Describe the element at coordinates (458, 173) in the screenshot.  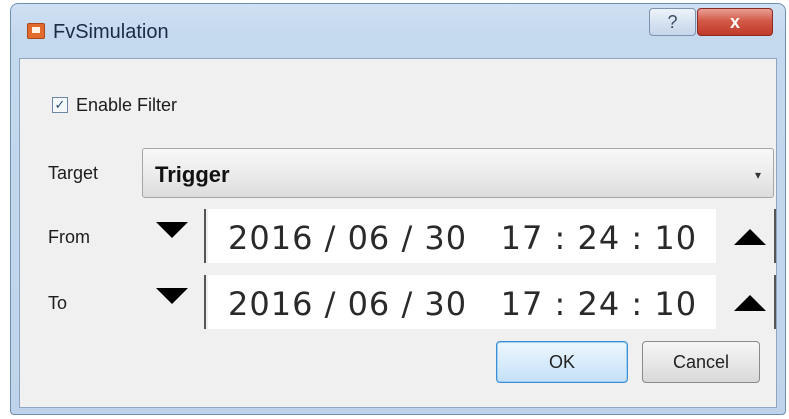
I see `target-dropdown: Trigger ▾` at that location.